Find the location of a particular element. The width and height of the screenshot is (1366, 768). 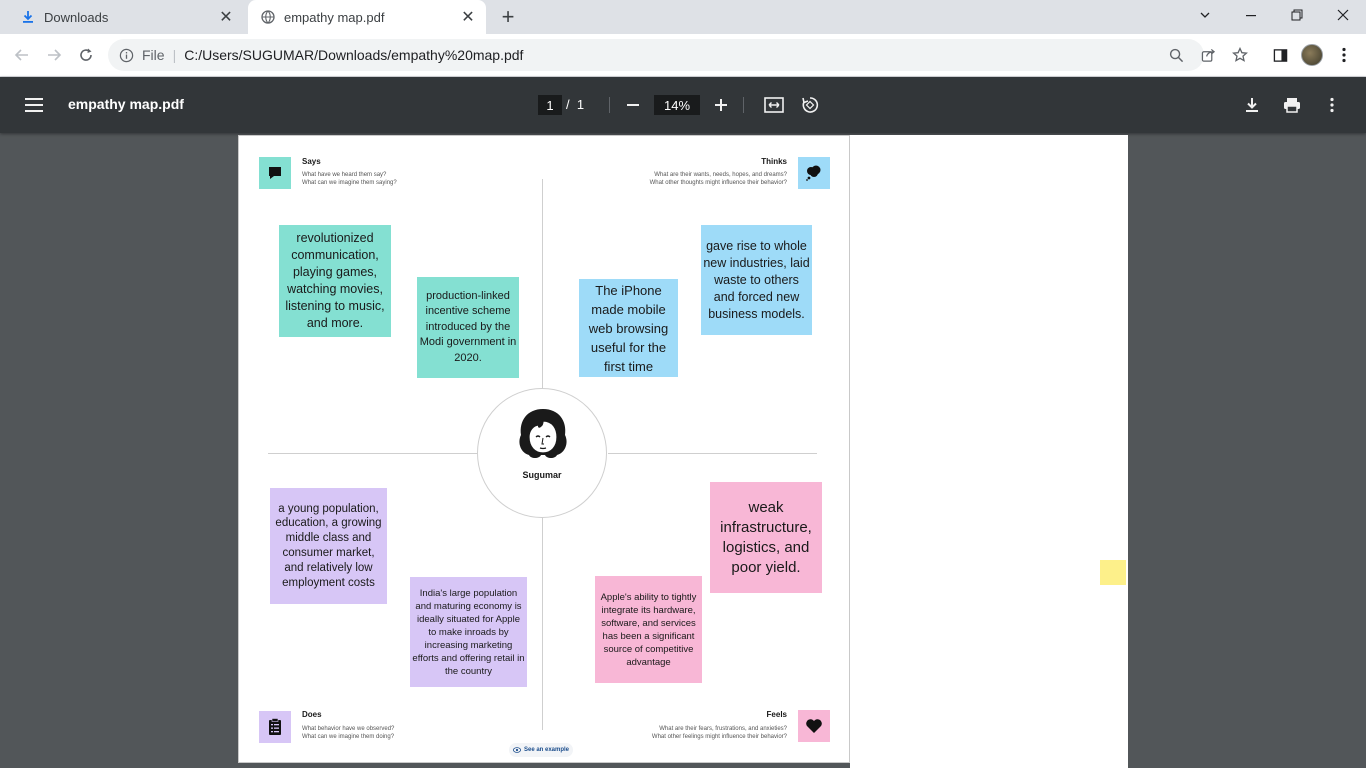

minimize-button is located at coordinates (1251, 15).